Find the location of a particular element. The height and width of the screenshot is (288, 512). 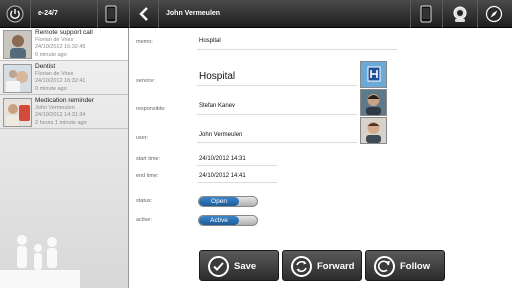

forward-button: Forward is located at coordinates (322, 265).